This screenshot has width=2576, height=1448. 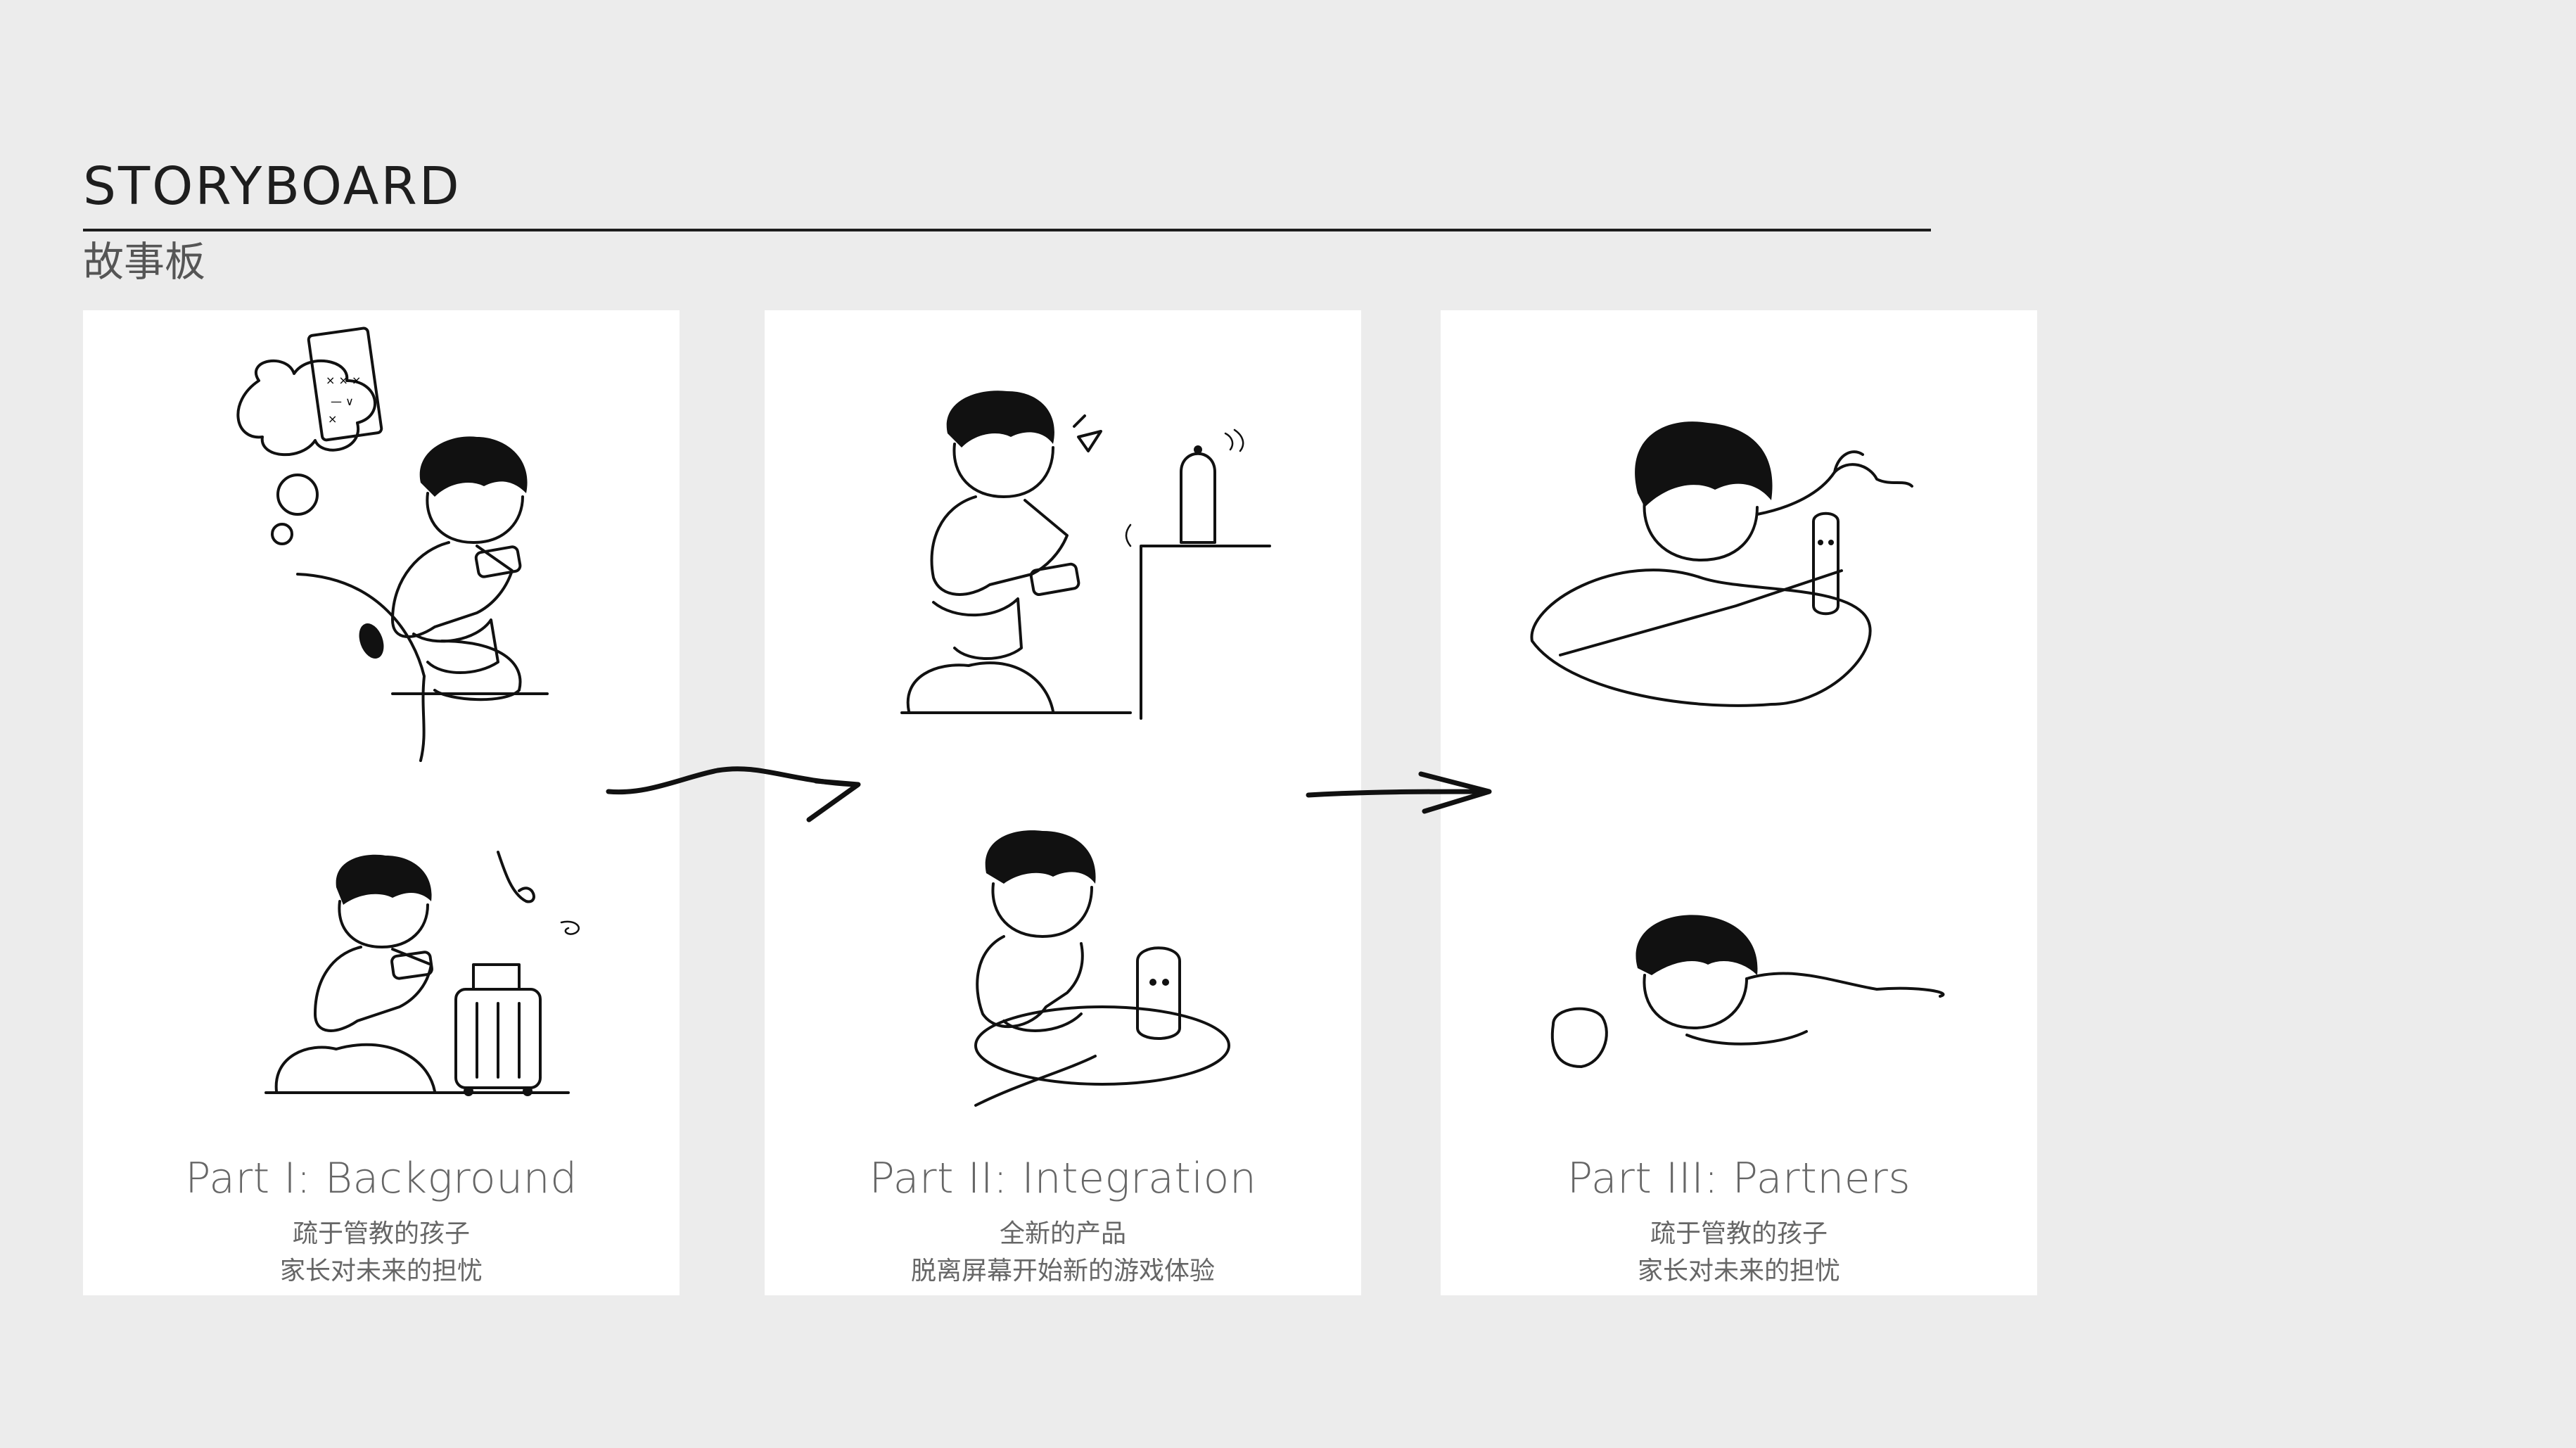 I want to click on illustration-child-meets-product, so click(x=1085, y=748).